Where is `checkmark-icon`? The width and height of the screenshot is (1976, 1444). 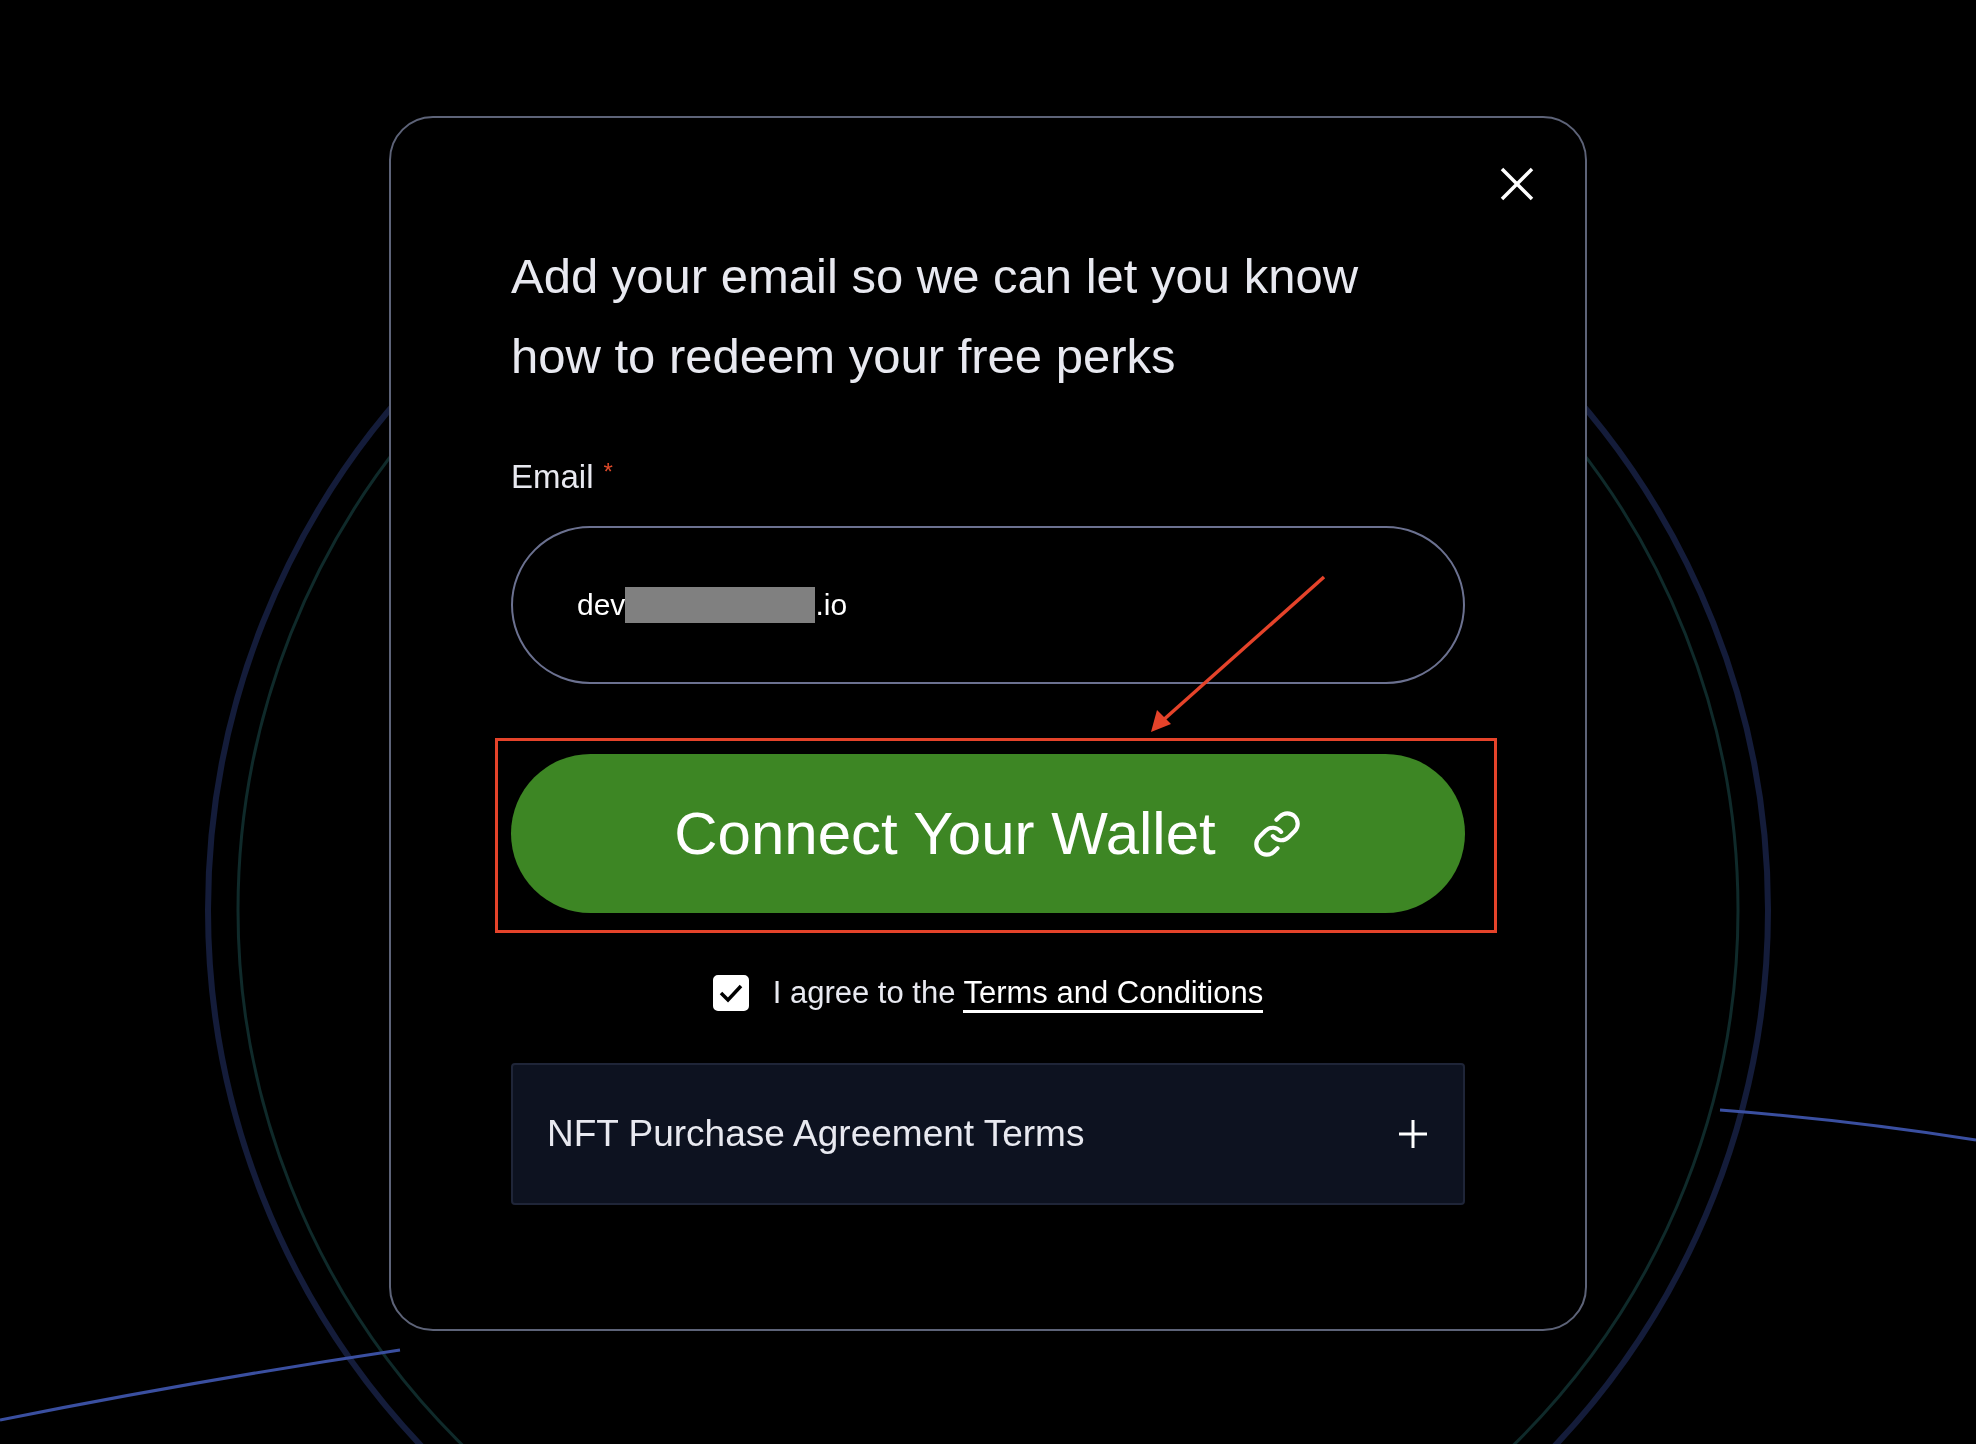
checkmark-icon is located at coordinates (730, 993).